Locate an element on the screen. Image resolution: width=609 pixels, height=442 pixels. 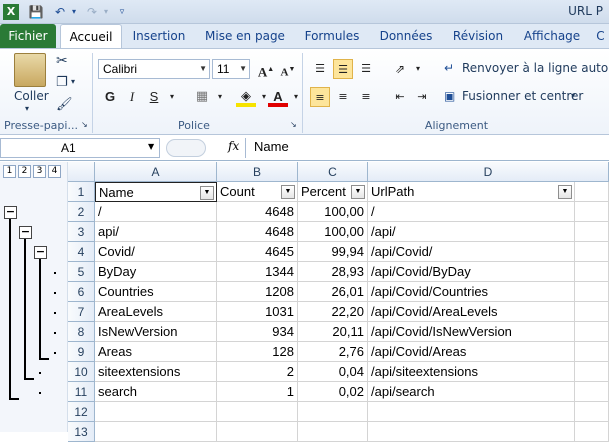
tab-donnees: Données is located at coordinates (406, 36).